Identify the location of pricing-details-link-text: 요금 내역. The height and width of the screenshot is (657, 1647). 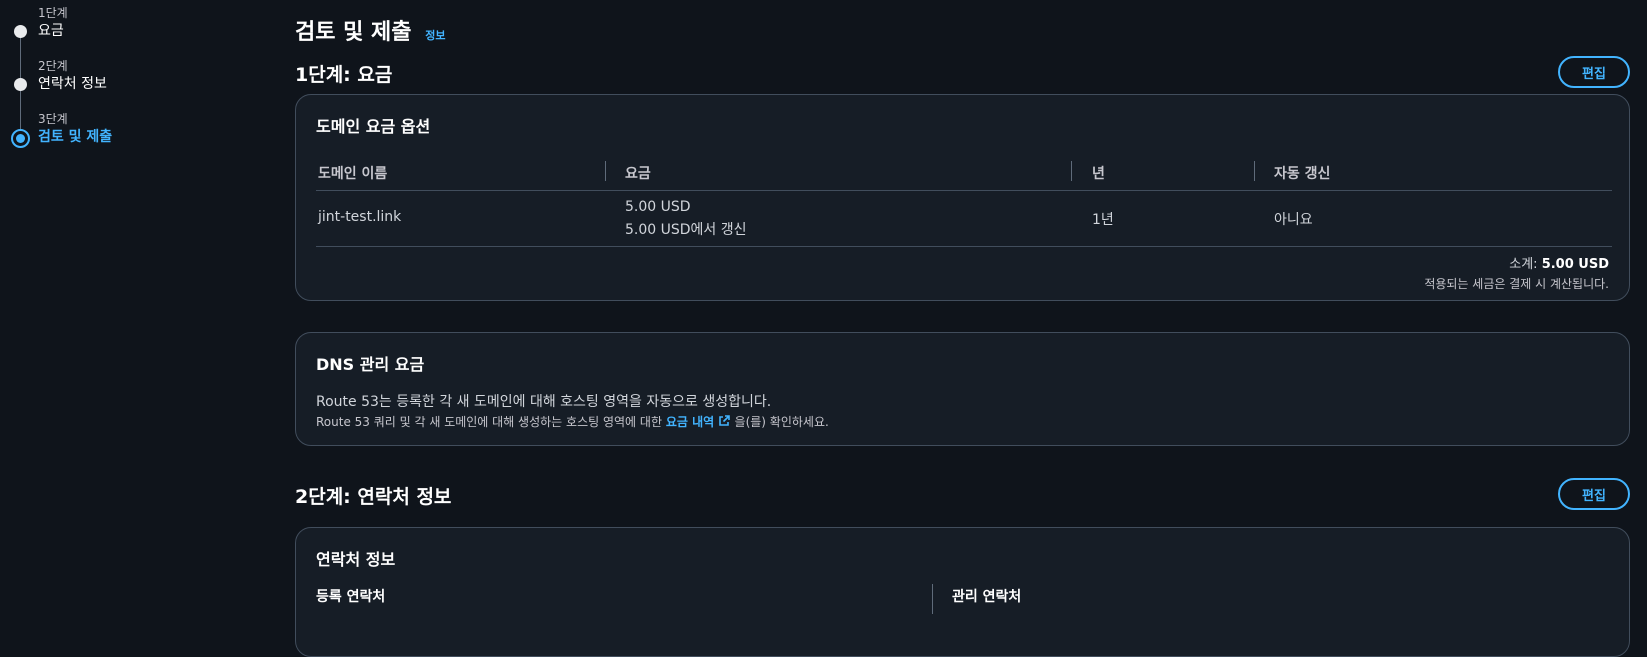
(690, 422).